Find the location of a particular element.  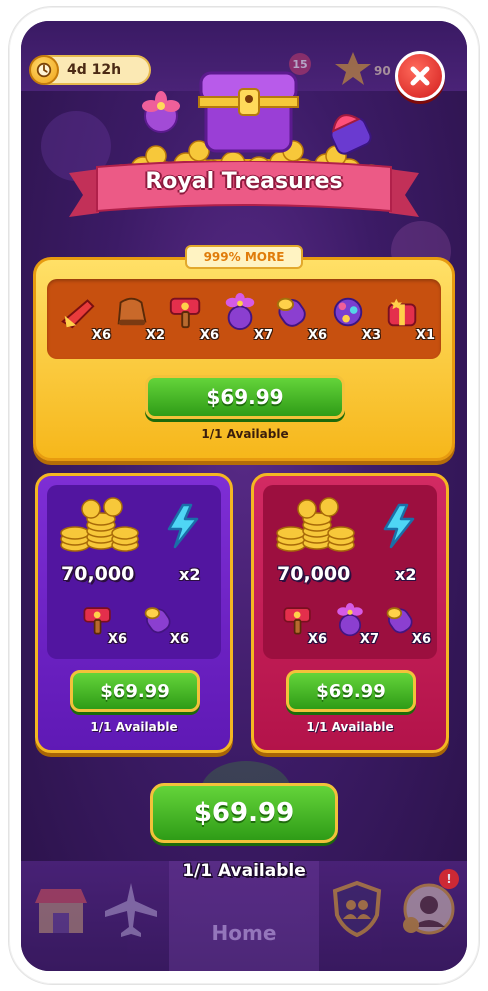

offer-item: X1 is located at coordinates (408, 318).